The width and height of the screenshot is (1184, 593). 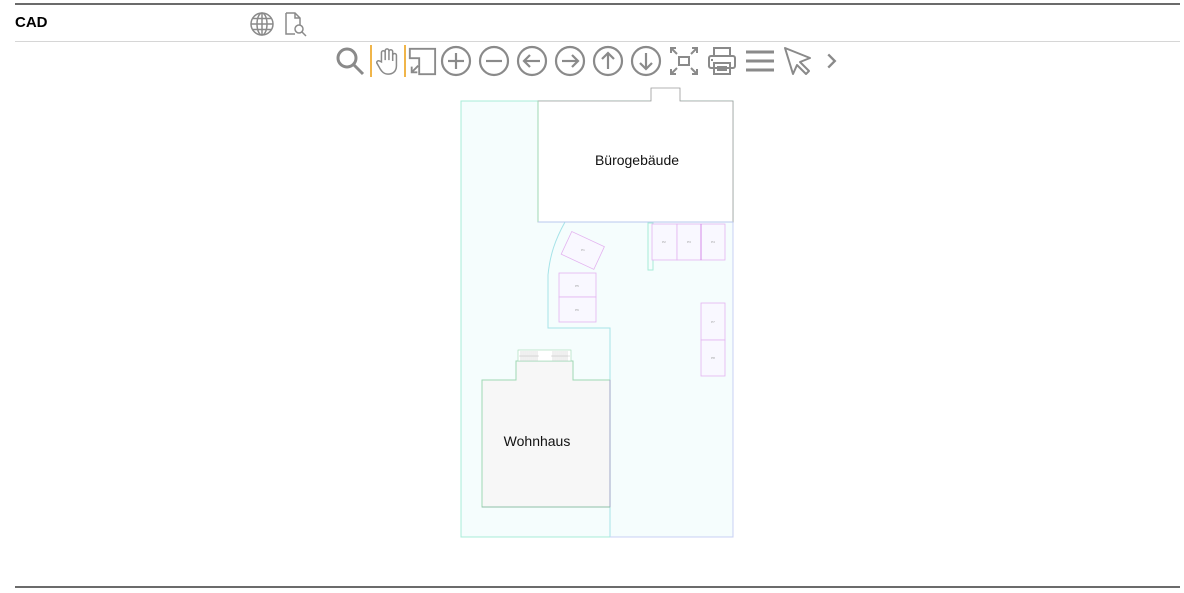 What do you see at coordinates (664, 242) in the screenshot?
I see `parking-spot-label: P2` at bounding box center [664, 242].